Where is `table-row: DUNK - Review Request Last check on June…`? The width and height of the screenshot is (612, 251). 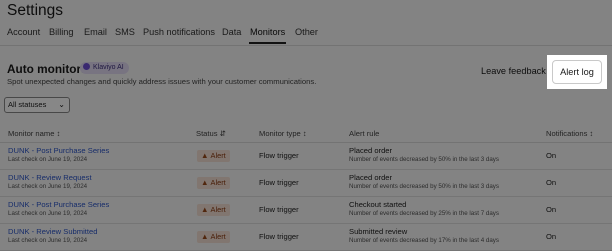 table-row: DUNK - Review Request Last check on June… is located at coordinates (306, 183).